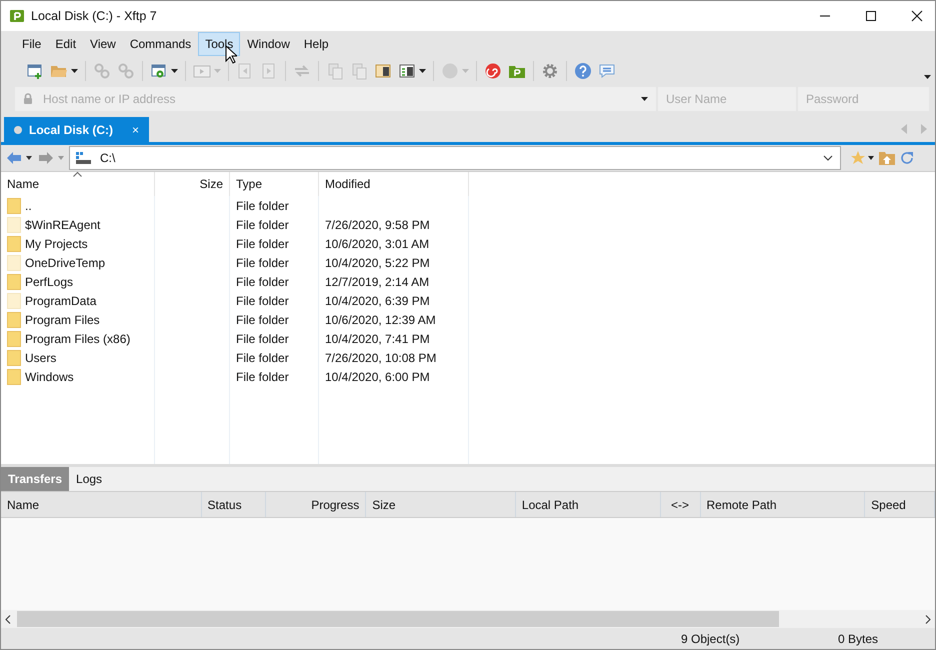  Describe the element at coordinates (380, 357) in the screenshot. I see `modified-date: 7/26/2020, 10:08 PM` at that location.